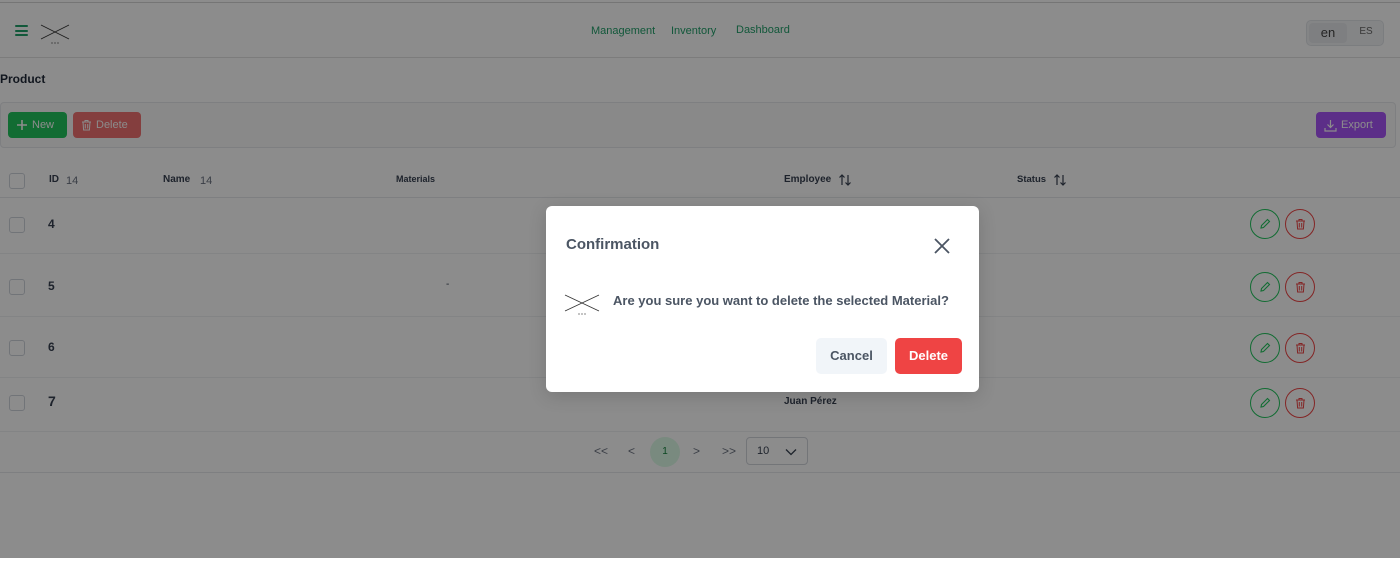  I want to click on close-icon, so click(942, 246).